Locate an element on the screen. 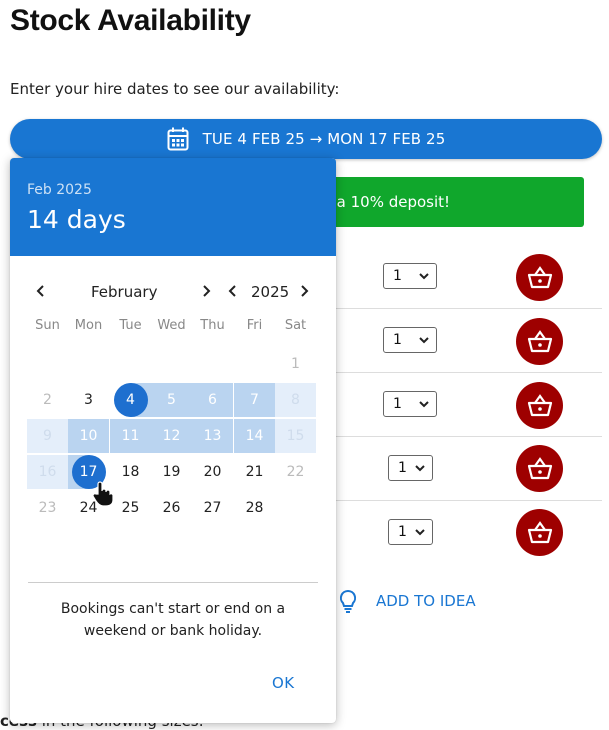 This screenshot has height=730, width=609. weekday-label: Wed is located at coordinates (171, 325).